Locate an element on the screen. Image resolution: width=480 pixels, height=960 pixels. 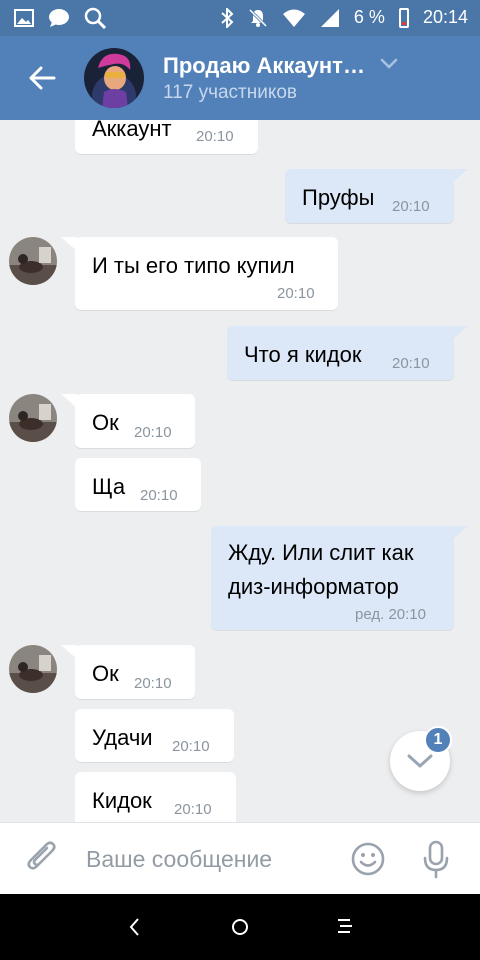
arrow-left-icon is located at coordinates (42, 78).